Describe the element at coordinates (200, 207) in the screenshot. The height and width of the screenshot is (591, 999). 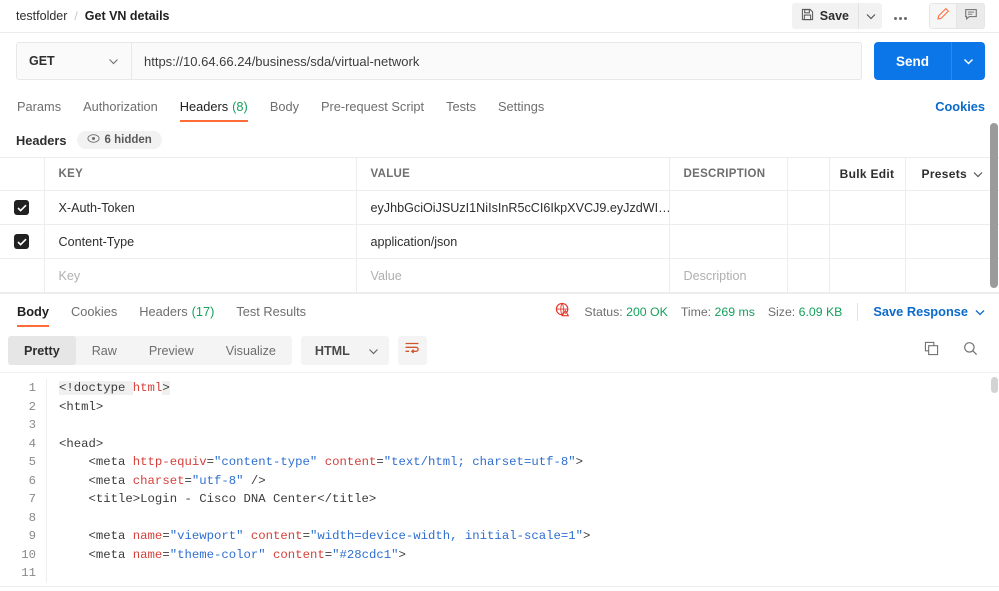
I see `row-key-cell: X-Auth-Token` at that location.